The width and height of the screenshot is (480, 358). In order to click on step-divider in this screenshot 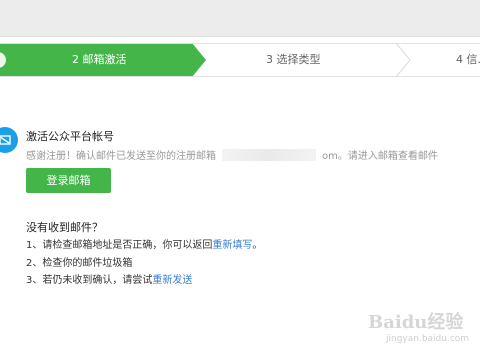, I will do `click(403, 60)`.